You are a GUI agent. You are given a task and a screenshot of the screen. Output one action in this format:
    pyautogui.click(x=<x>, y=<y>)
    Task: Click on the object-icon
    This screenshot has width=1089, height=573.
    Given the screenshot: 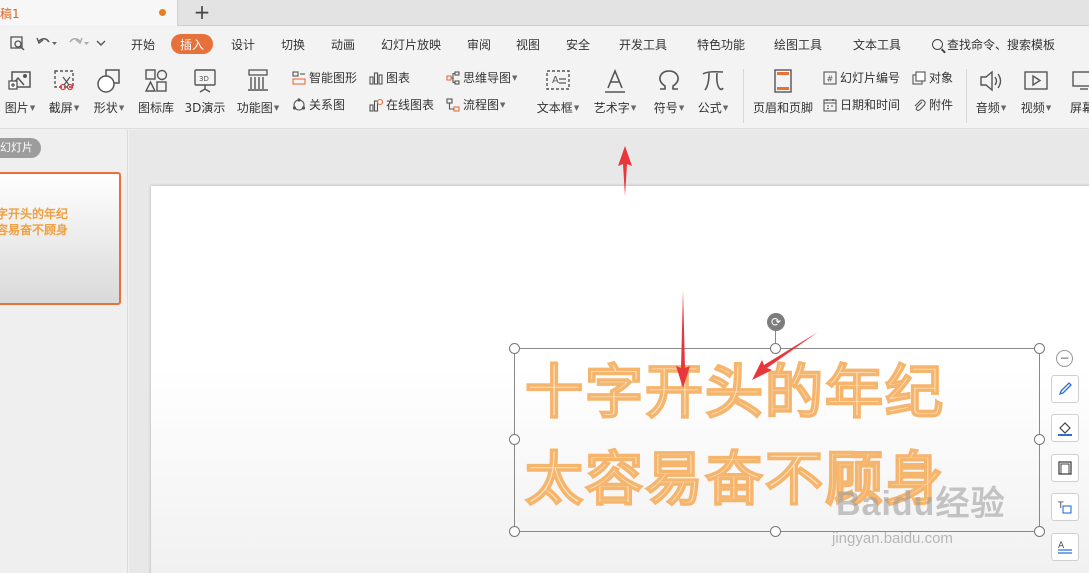 What is the action you would take?
    pyautogui.click(x=919, y=78)
    